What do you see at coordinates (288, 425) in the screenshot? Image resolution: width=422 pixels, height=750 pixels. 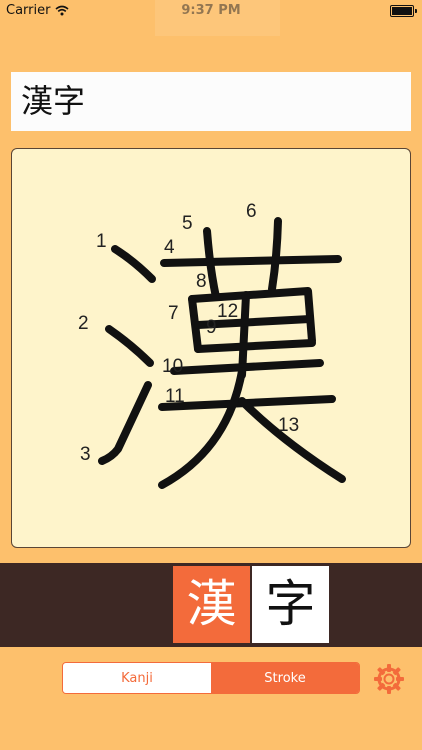 I see `stroke-number: 13` at bounding box center [288, 425].